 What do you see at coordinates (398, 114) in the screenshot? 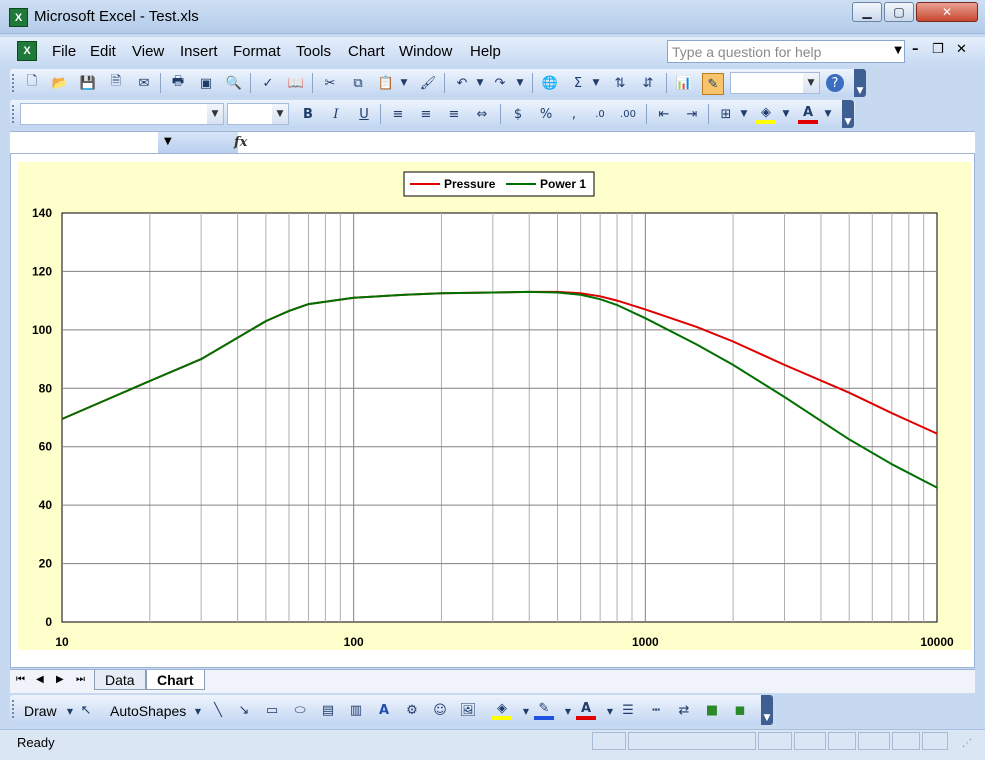
I see `align-left-icon: ≡` at bounding box center [398, 114].